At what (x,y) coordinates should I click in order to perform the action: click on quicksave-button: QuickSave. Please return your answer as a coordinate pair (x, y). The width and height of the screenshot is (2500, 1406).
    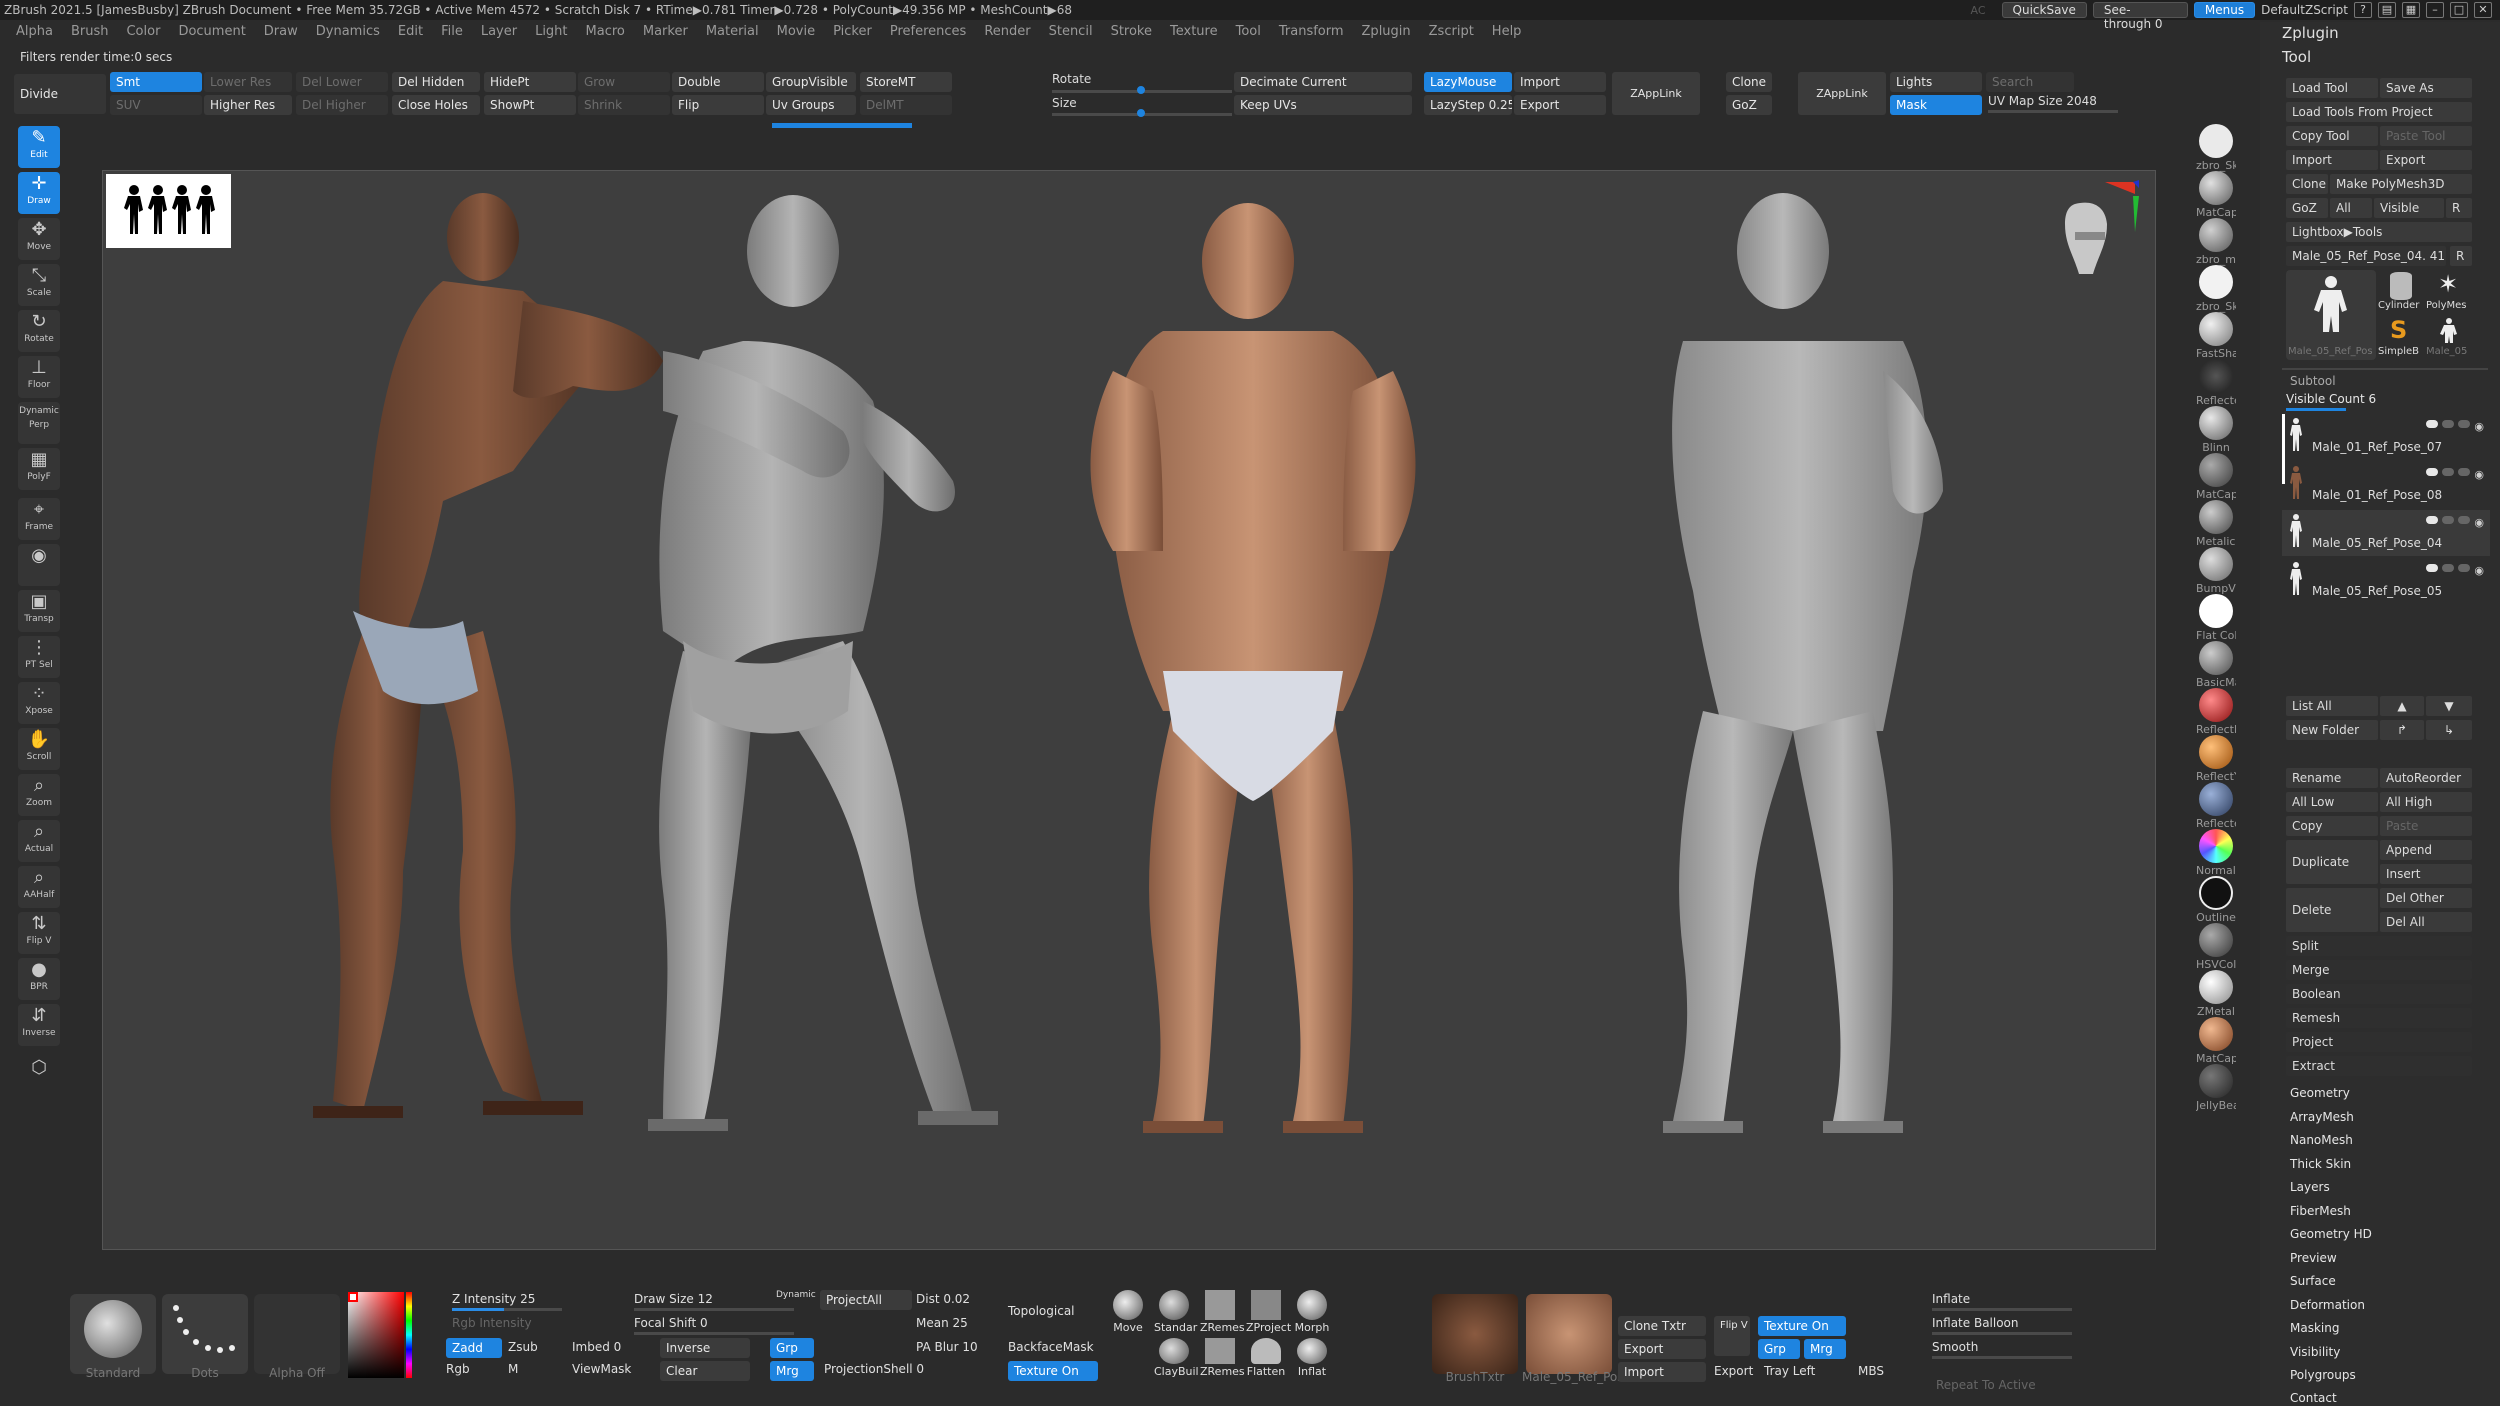
    Looking at the image, I should click on (2044, 10).